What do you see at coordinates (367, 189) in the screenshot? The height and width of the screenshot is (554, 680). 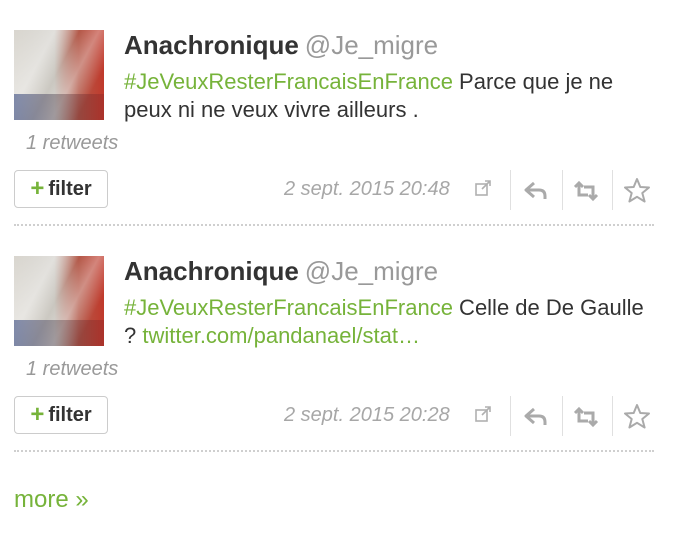 I see `tweet-date: 2 sept. 2015 20:48` at bounding box center [367, 189].